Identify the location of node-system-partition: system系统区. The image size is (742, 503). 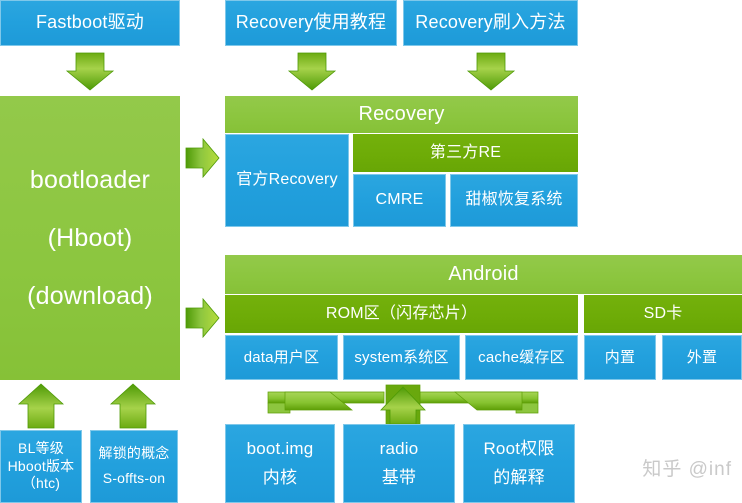
(401, 357).